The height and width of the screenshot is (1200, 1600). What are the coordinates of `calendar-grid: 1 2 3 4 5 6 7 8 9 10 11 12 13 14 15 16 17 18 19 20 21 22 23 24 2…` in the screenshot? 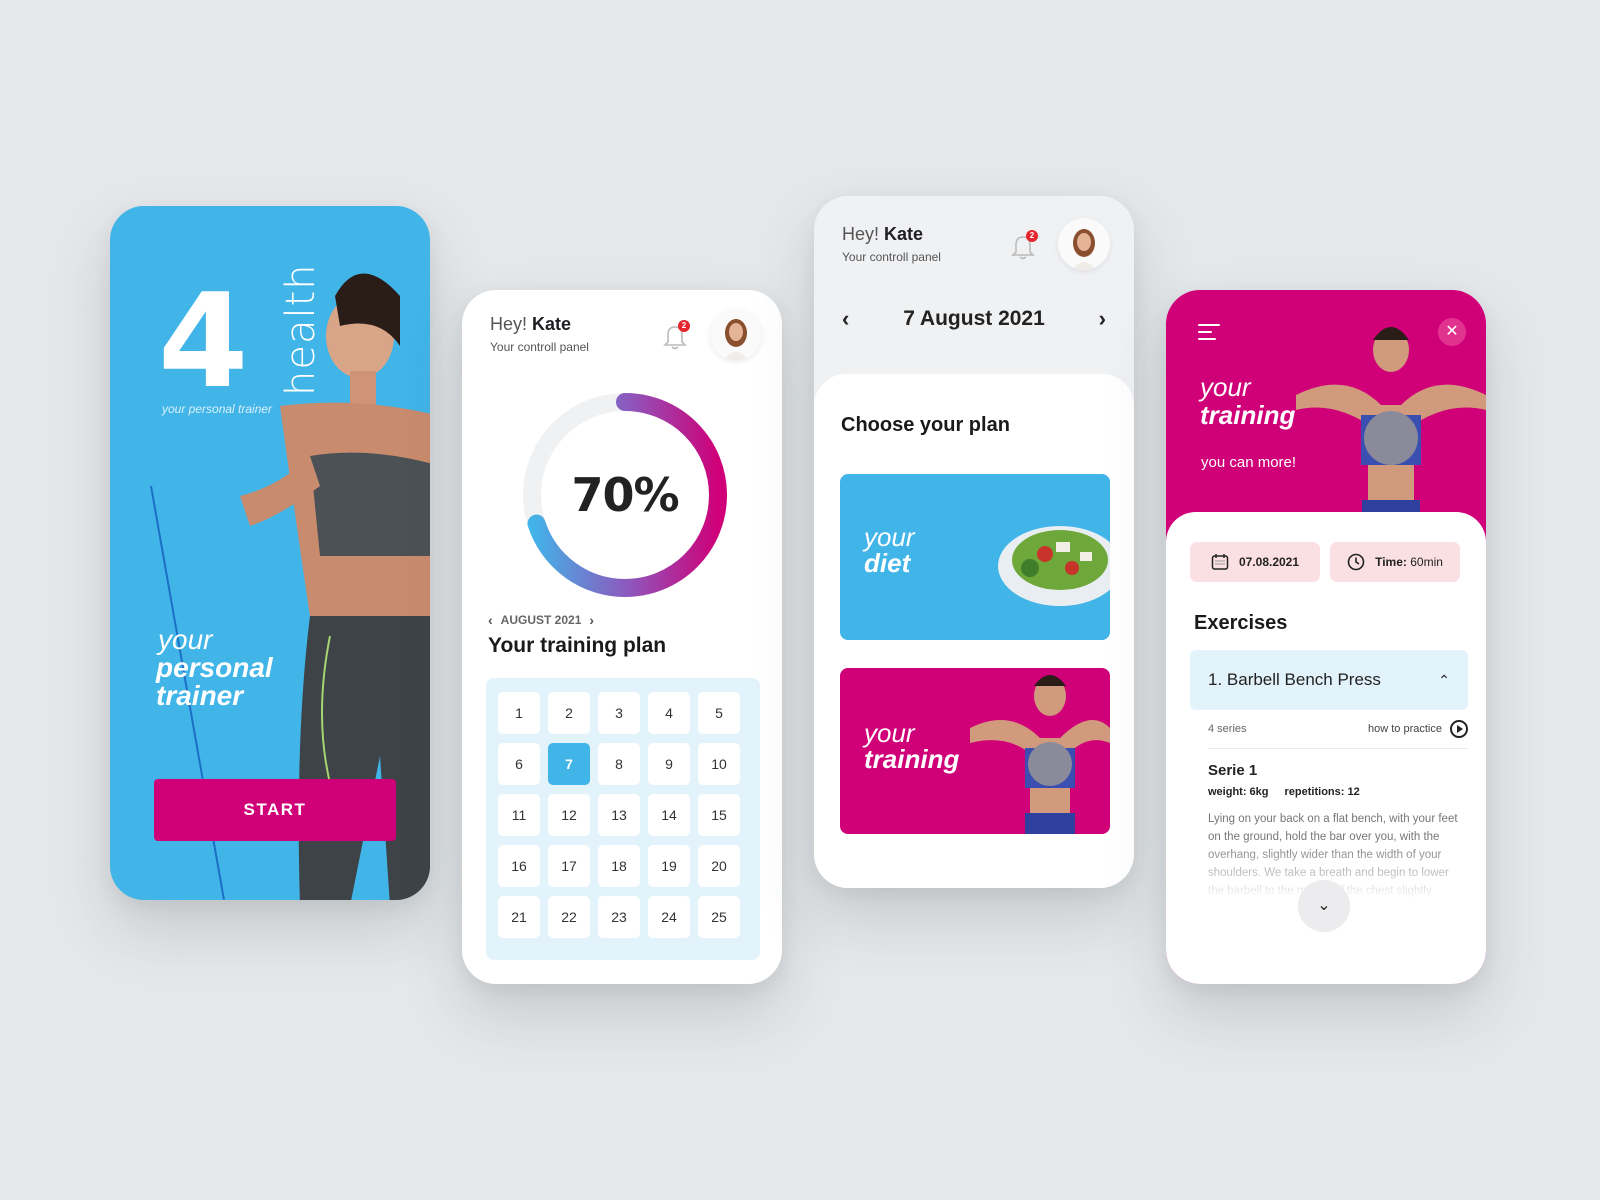 It's located at (623, 819).